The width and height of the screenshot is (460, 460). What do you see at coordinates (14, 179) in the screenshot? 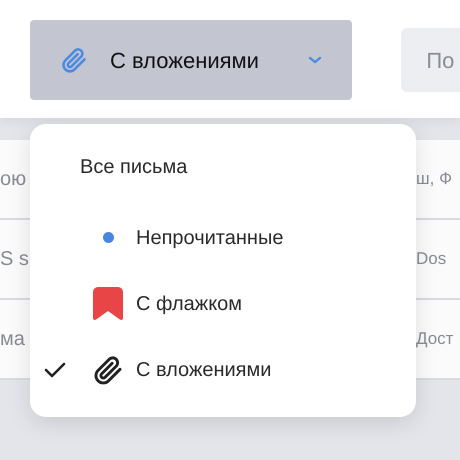
I see `row-text: ою` at bounding box center [14, 179].